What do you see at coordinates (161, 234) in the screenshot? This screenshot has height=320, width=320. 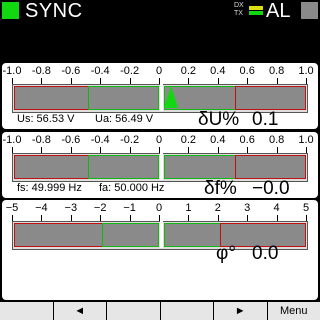 I see `phase-center-marker` at bounding box center [161, 234].